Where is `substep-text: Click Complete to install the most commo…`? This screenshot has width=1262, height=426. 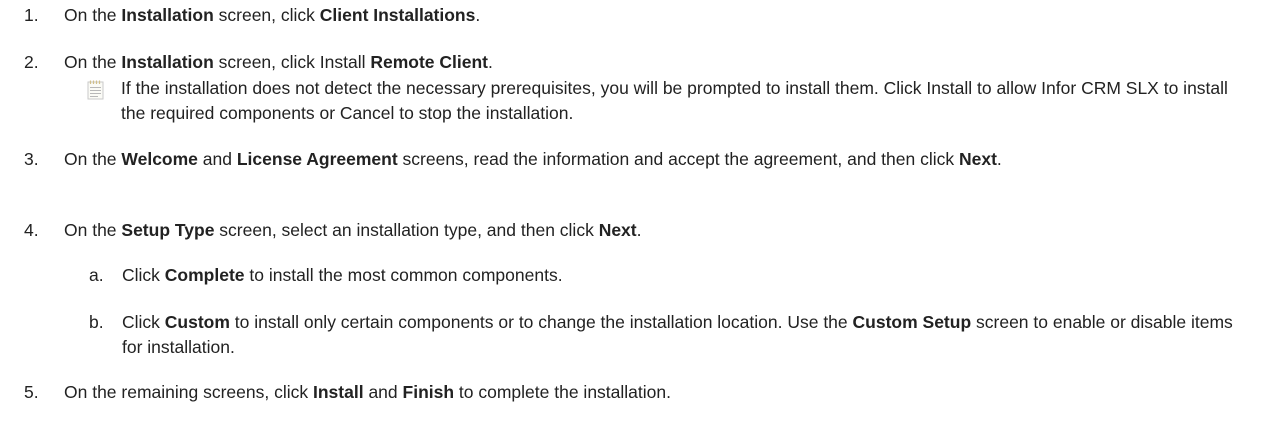 substep-text: Click Complete to install the most commo… is located at coordinates (342, 275).